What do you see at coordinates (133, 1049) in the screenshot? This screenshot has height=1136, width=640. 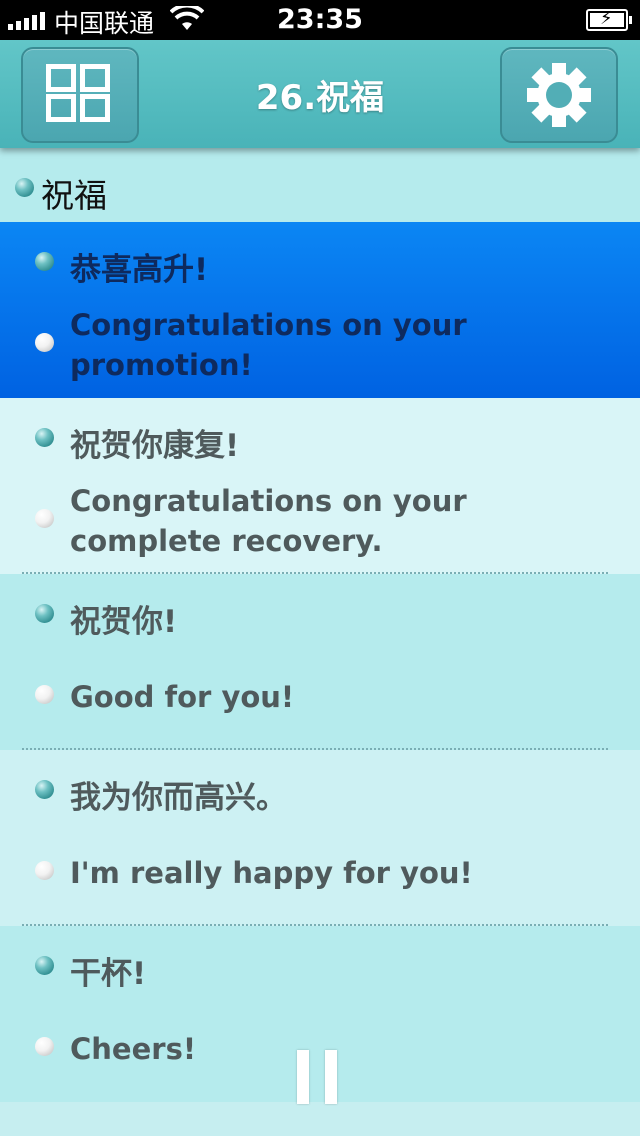 I see `phrase-english: Cheers!` at bounding box center [133, 1049].